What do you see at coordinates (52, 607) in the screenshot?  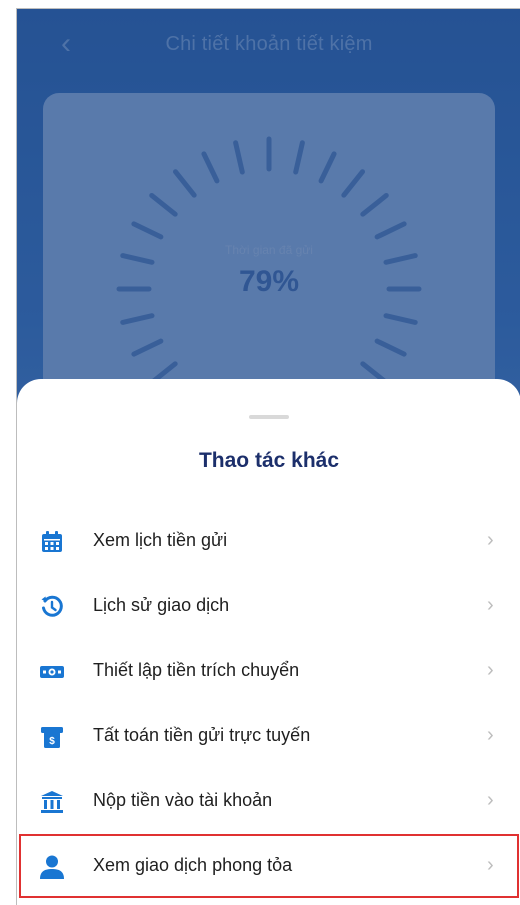 I see `history-icon` at bounding box center [52, 607].